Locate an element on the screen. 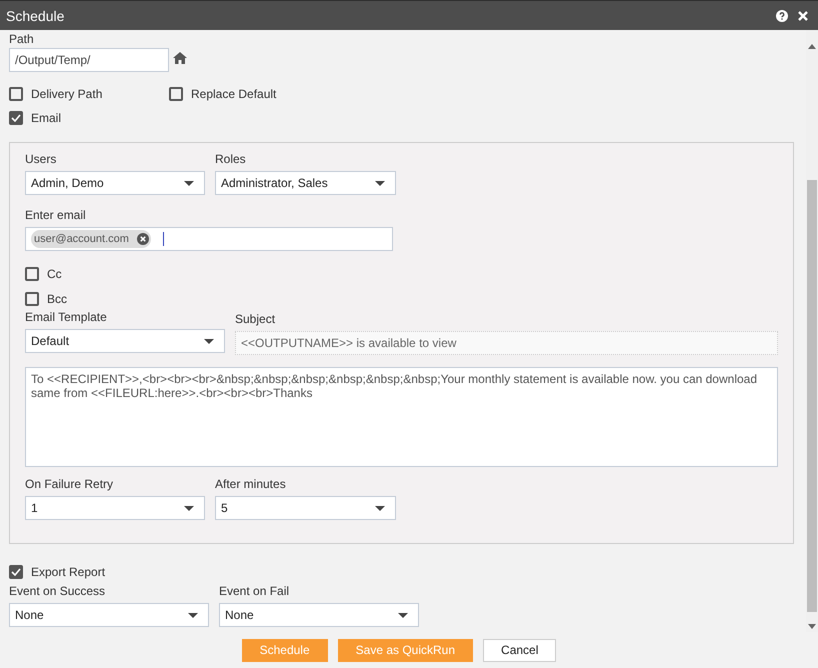 The height and width of the screenshot is (668, 818). email-tag: user@account.com is located at coordinates (91, 239).